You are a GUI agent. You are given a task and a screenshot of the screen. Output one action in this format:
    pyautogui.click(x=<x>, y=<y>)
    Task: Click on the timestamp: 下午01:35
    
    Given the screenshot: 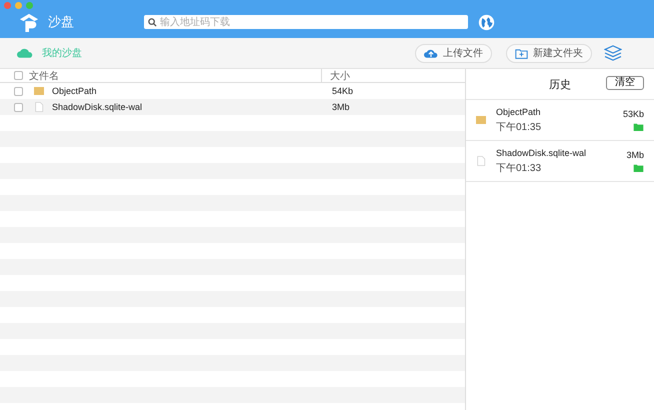 What is the action you would take?
    pyautogui.click(x=519, y=127)
    